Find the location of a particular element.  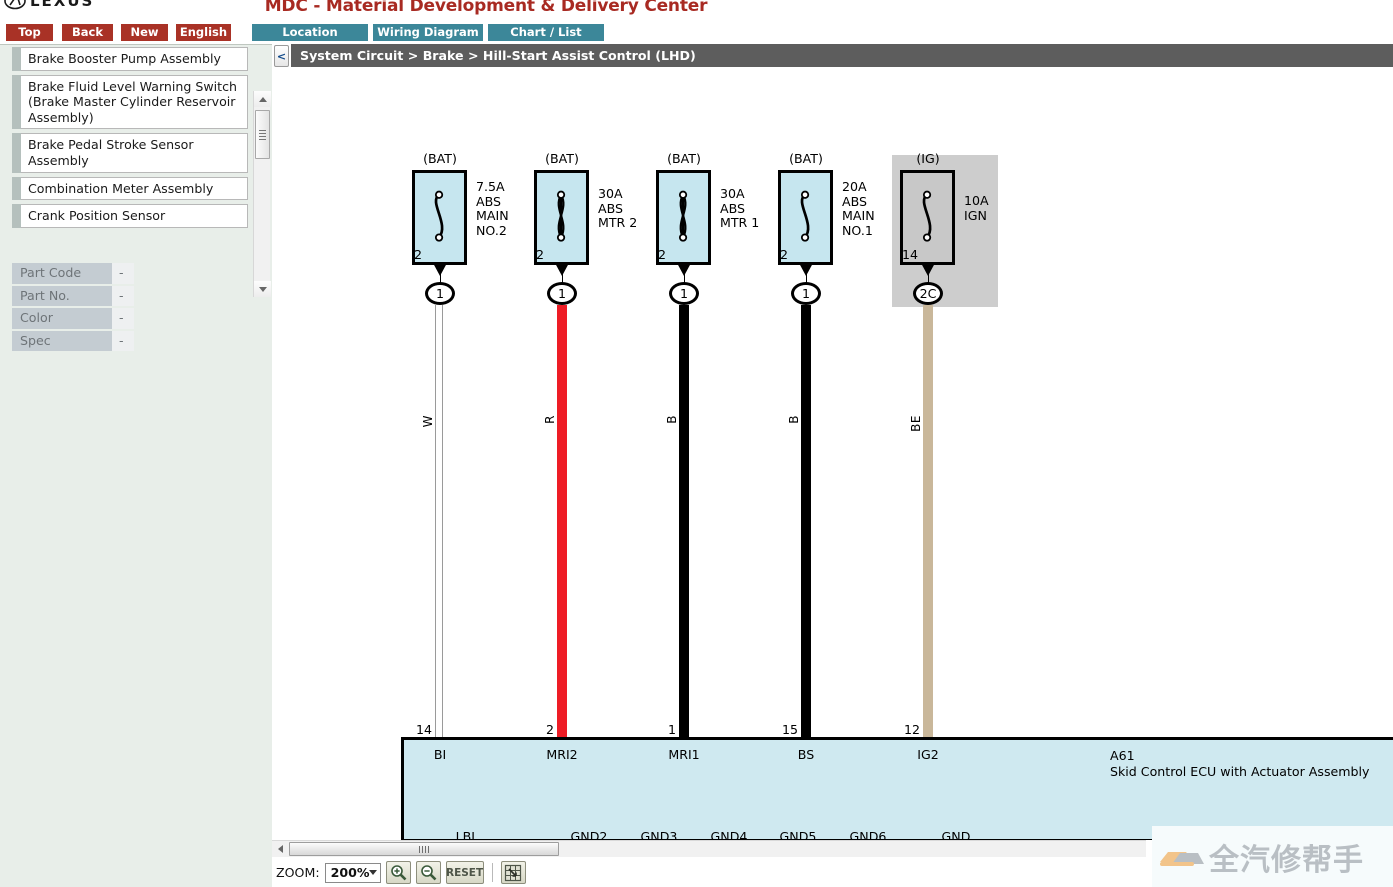

list-item-label: Brake Booster Pump Assembly is located at coordinates (134, 59).